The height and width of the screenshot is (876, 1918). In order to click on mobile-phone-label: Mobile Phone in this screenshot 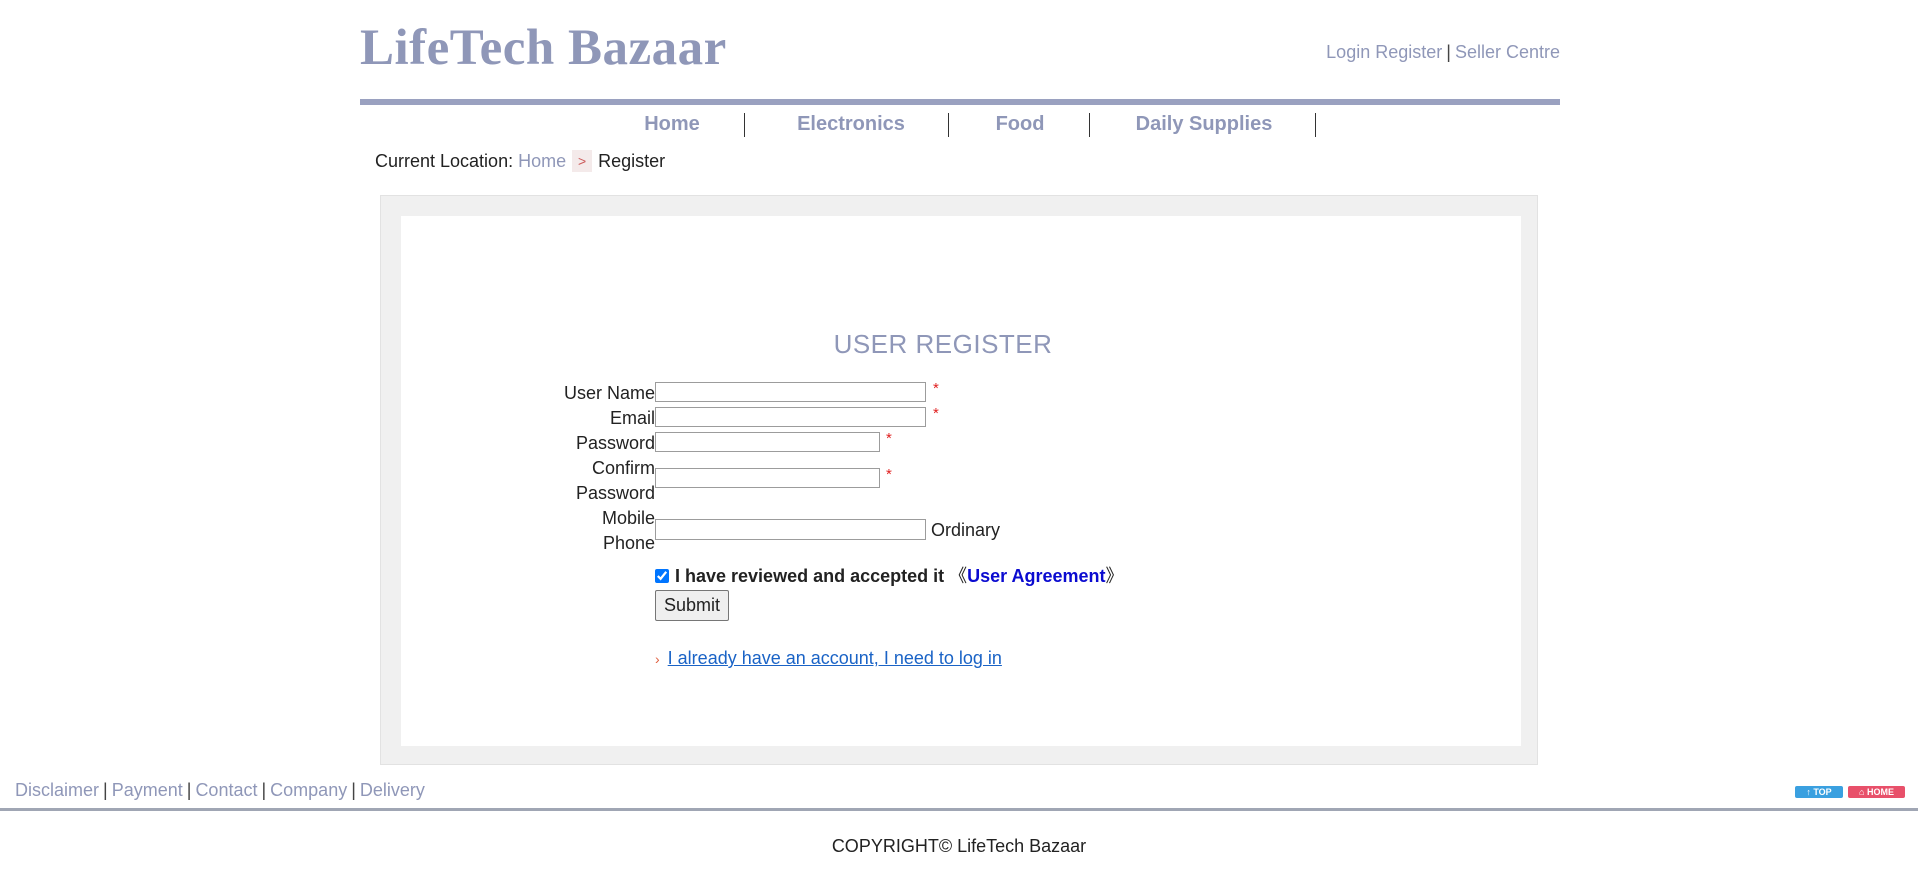, I will do `click(528, 531)`.